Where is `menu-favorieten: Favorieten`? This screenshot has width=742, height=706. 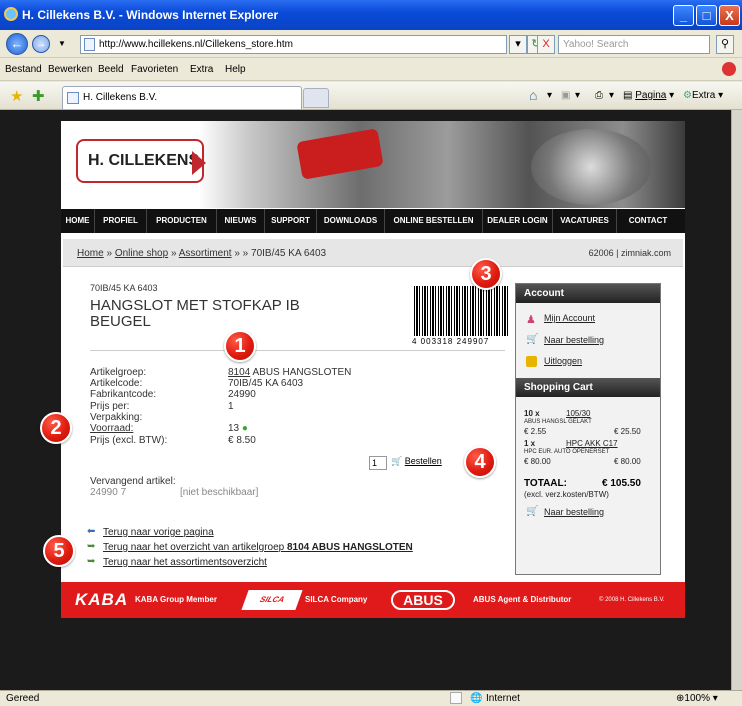 menu-favorieten: Favorieten is located at coordinates (154, 69).